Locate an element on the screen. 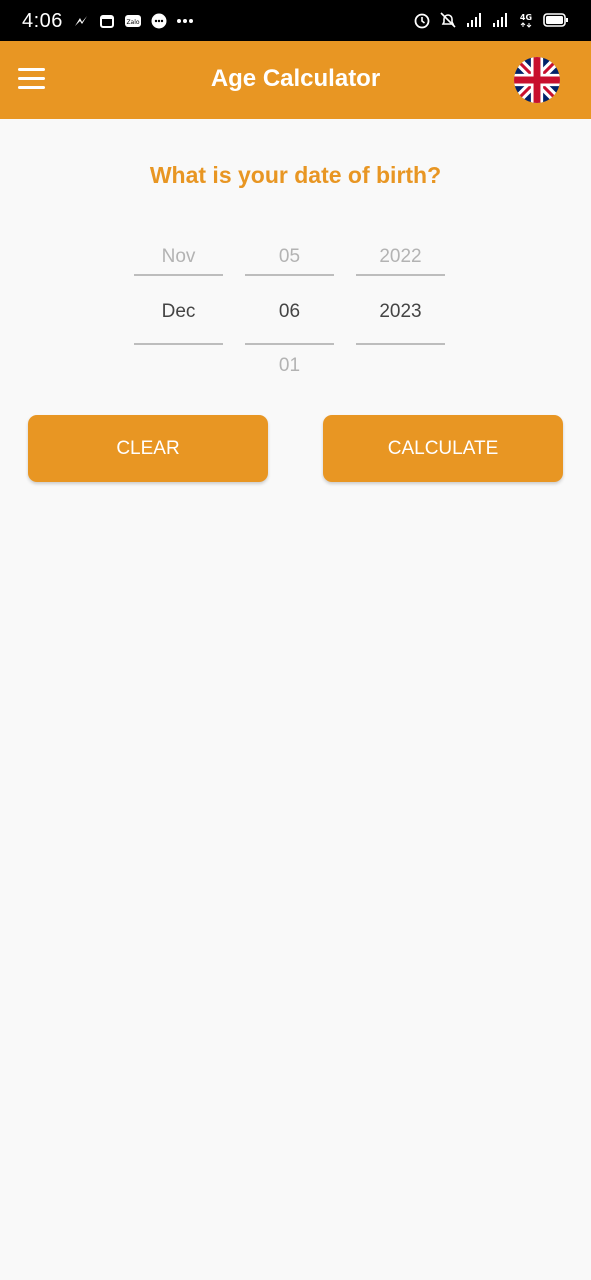 The width and height of the screenshot is (591, 1280). app-bar: Age Calculator is located at coordinates (295, 80).